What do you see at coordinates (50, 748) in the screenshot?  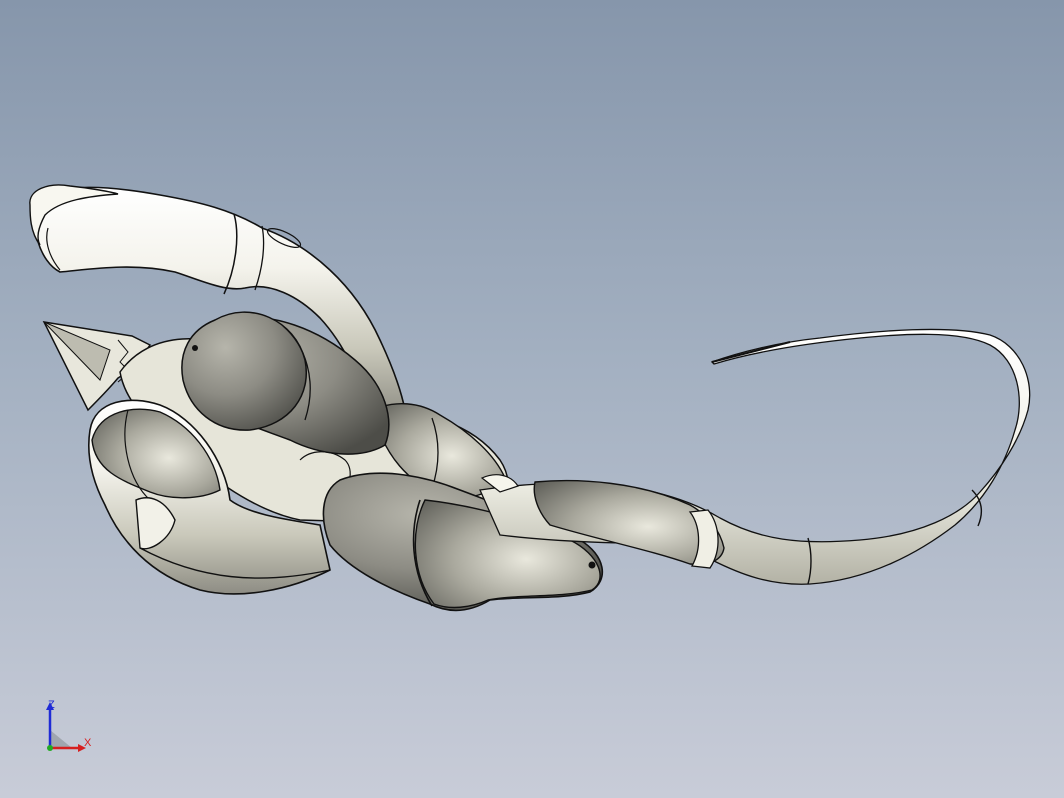 I see `y-axis-icon` at bounding box center [50, 748].